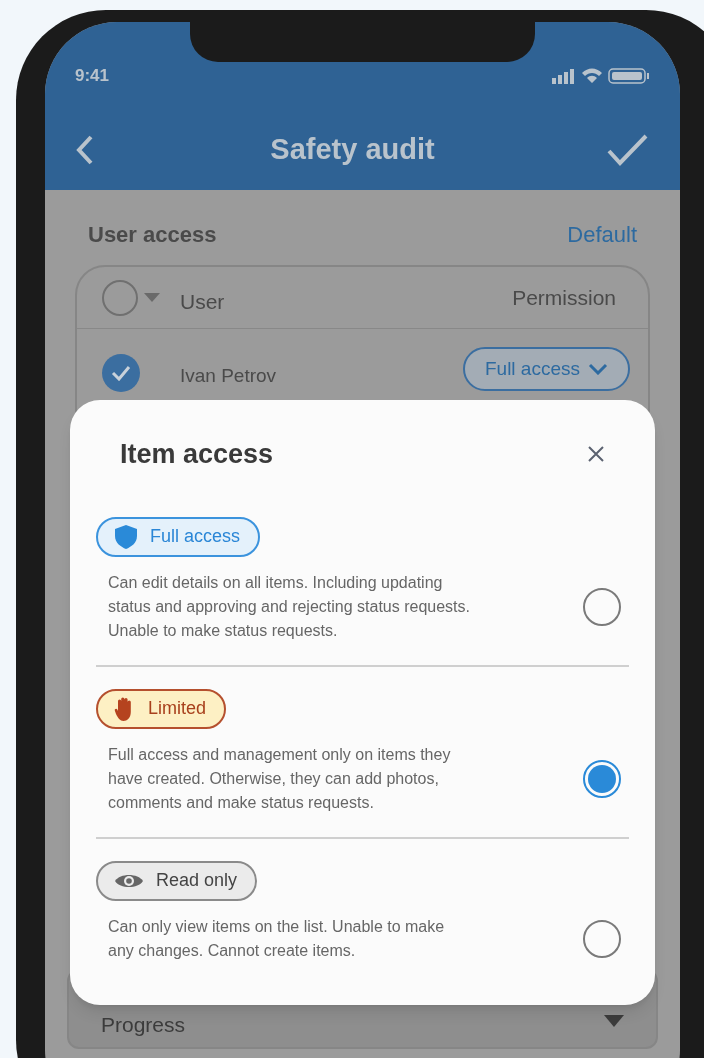 The width and height of the screenshot is (704, 1058). Describe the element at coordinates (197, 880) in the screenshot. I see `badge-label: Read only` at that location.